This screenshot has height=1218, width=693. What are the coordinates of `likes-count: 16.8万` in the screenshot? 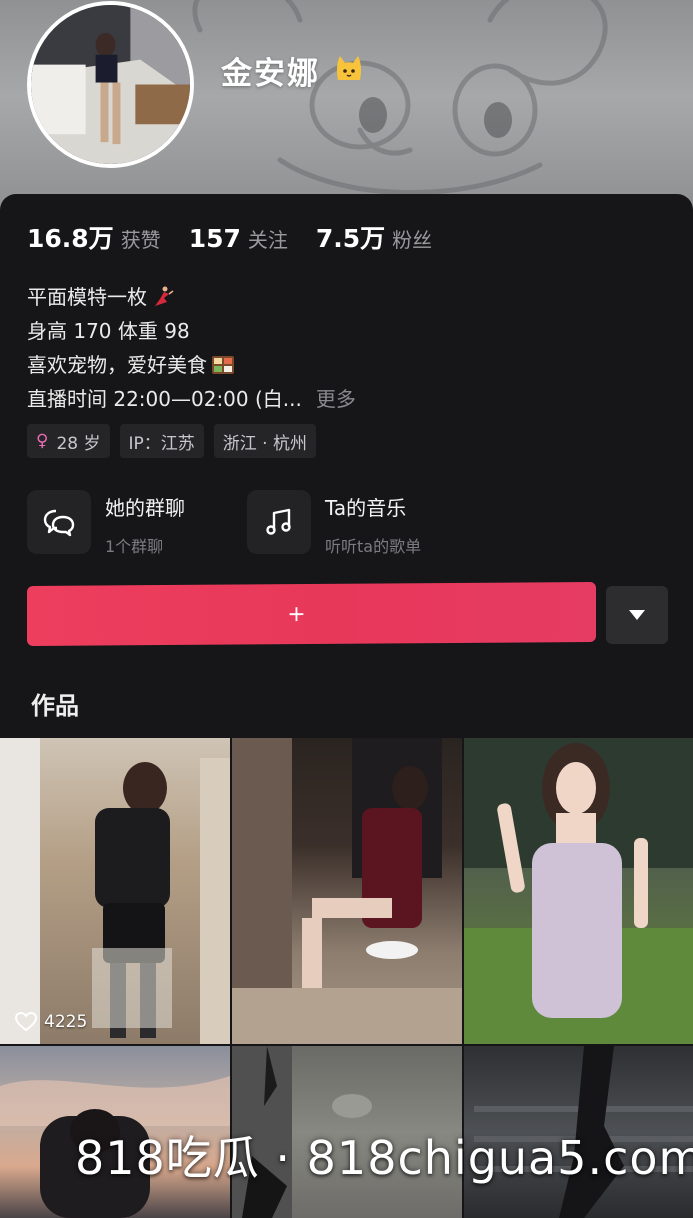 It's located at (70, 238).